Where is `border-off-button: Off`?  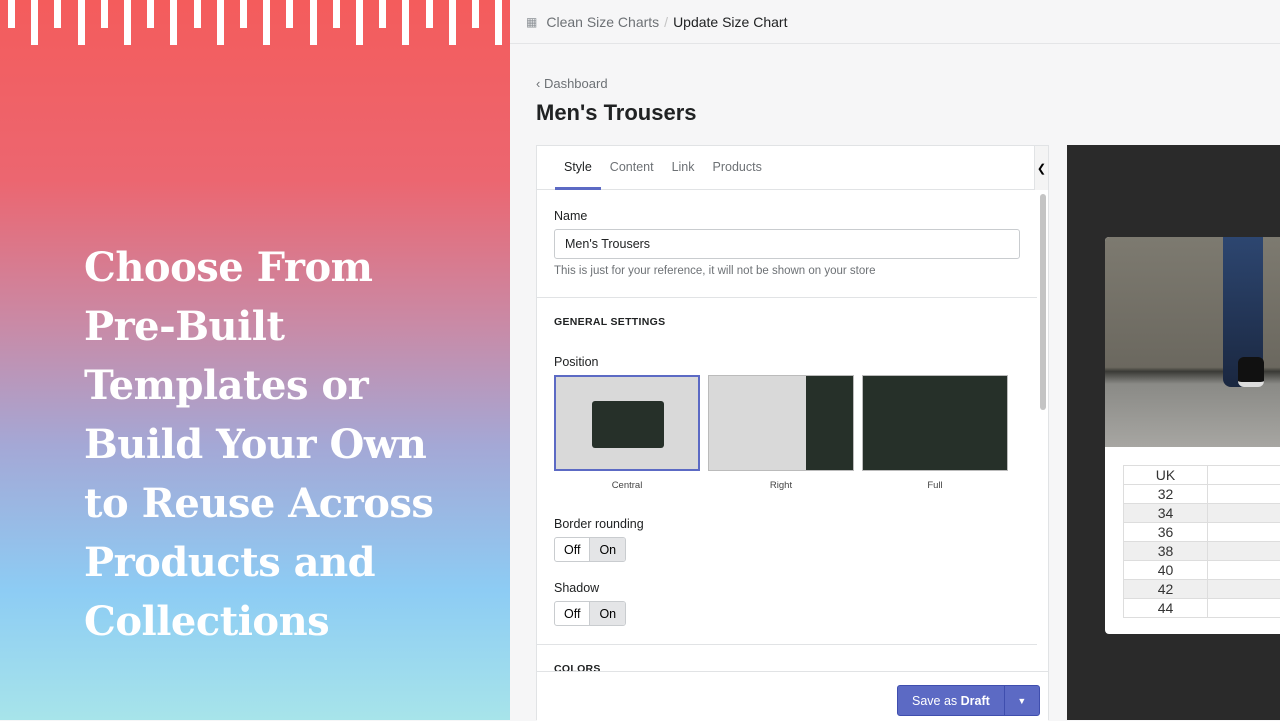
border-off-button: Off is located at coordinates (572, 549).